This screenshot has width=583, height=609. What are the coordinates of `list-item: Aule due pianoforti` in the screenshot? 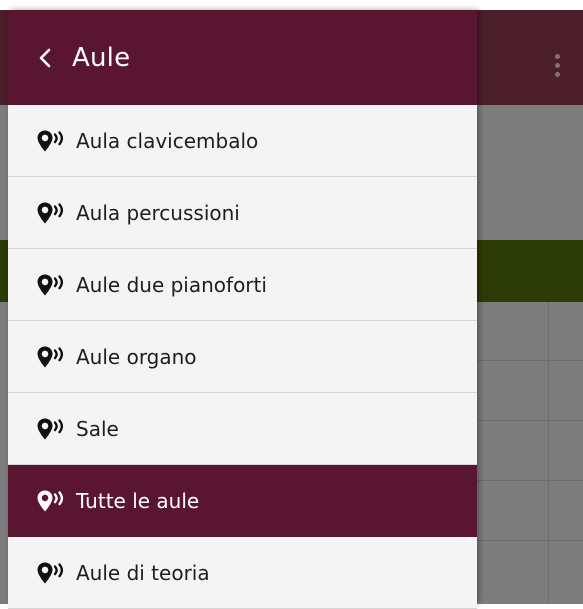 It's located at (242, 285).